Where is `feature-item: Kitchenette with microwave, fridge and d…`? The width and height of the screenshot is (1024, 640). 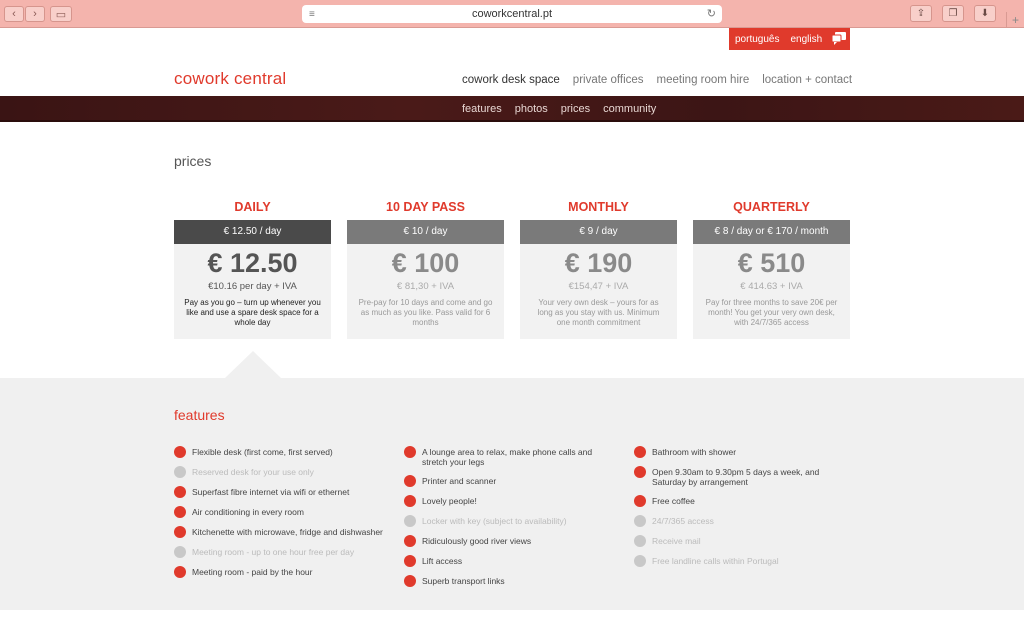
feature-item: Kitchenette with microwave, fridge and d… is located at coordinates (279, 532).